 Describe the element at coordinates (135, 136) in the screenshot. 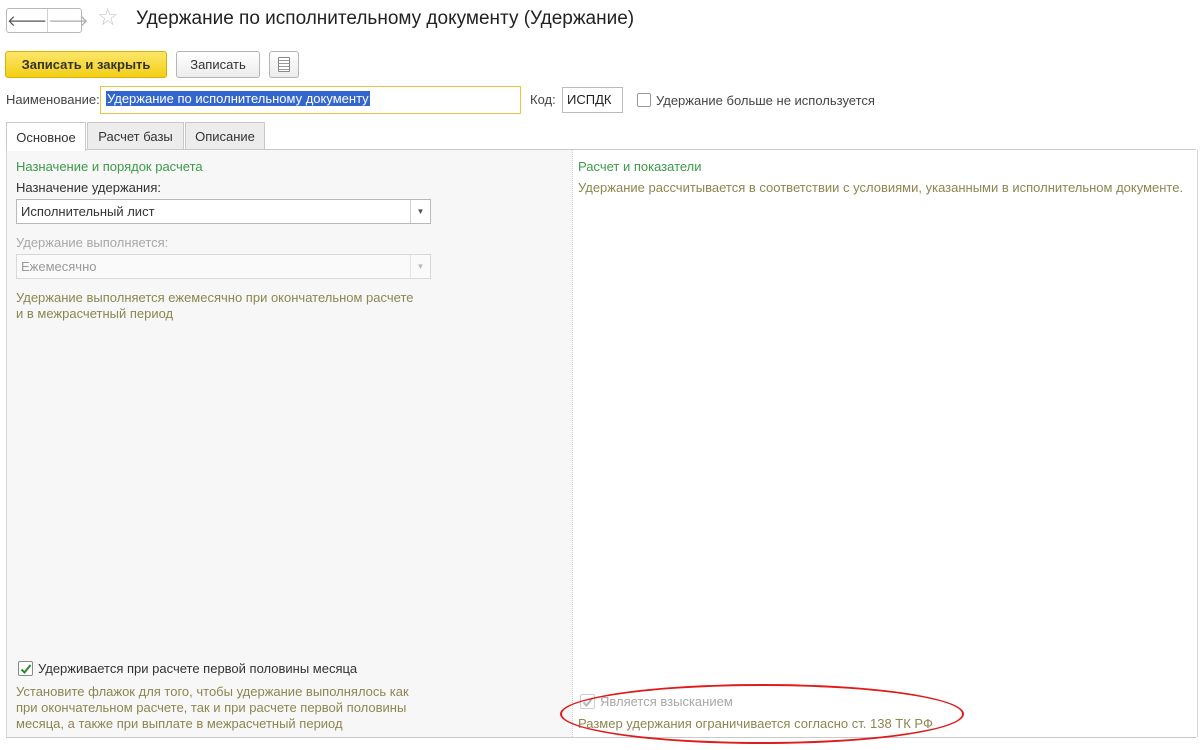

I see `tab-base-calculation: Расчет базы` at that location.